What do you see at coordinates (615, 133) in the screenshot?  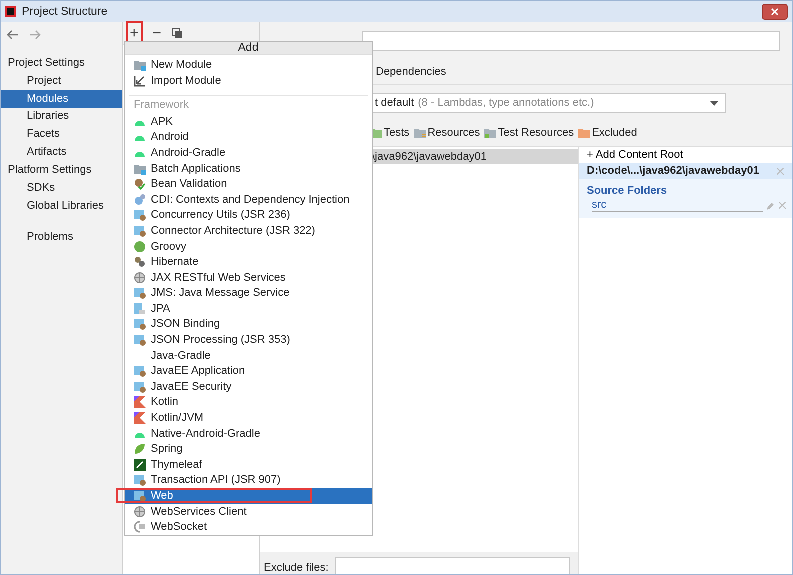 I see `mark-as-link: Excluded` at bounding box center [615, 133].